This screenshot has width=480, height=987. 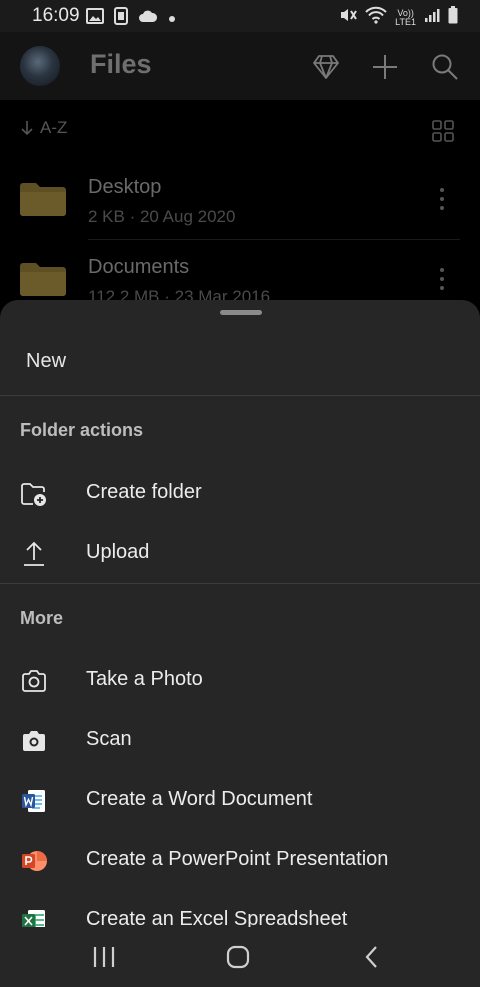 I want to click on more-notifications-dot-icon, so click(x=172, y=19).